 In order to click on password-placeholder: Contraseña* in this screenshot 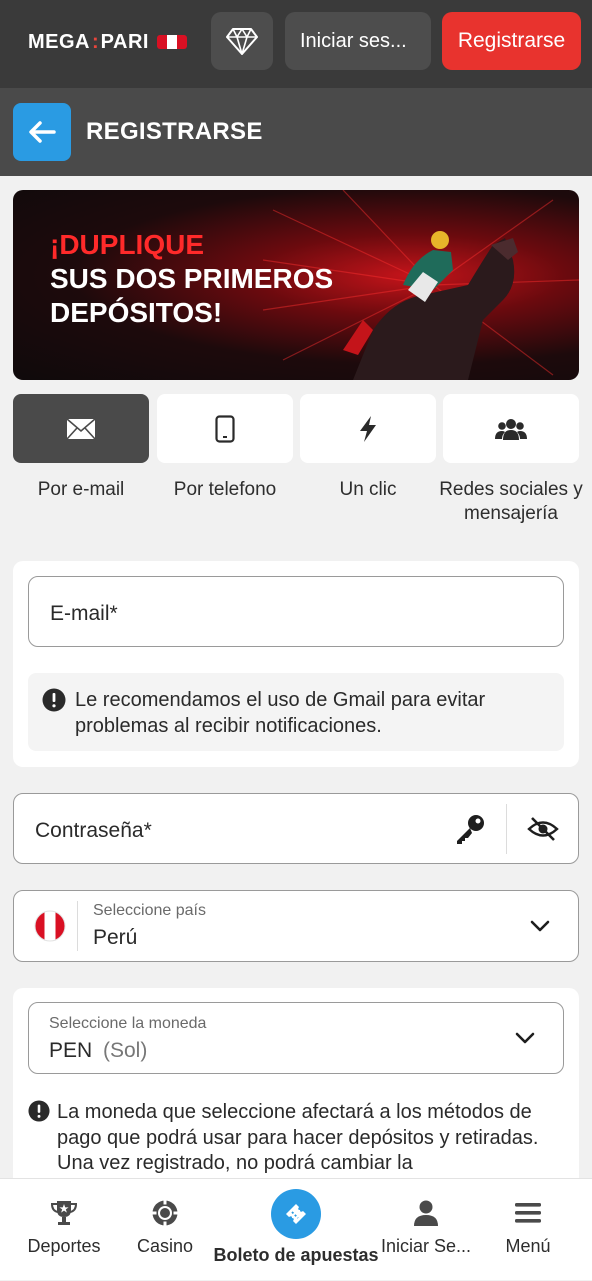, I will do `click(93, 830)`.